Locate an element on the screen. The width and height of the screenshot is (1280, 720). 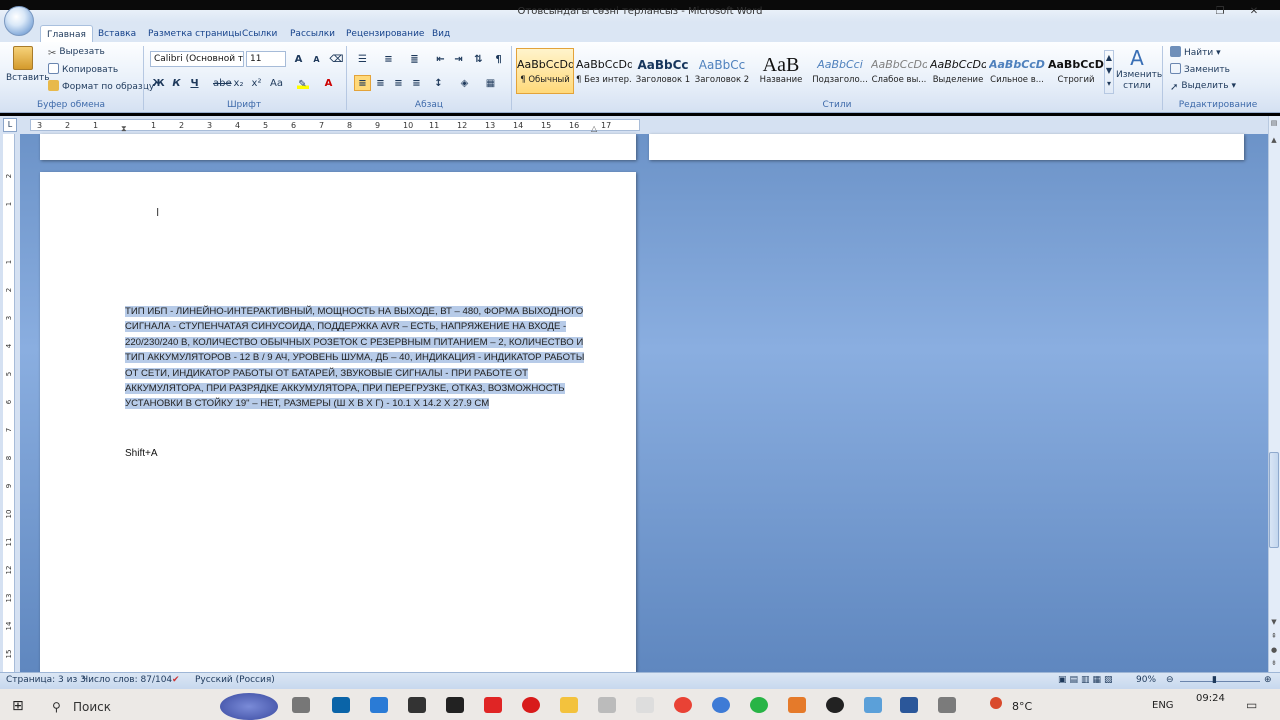
sort-icon: ⇅ is located at coordinates (478, 59).